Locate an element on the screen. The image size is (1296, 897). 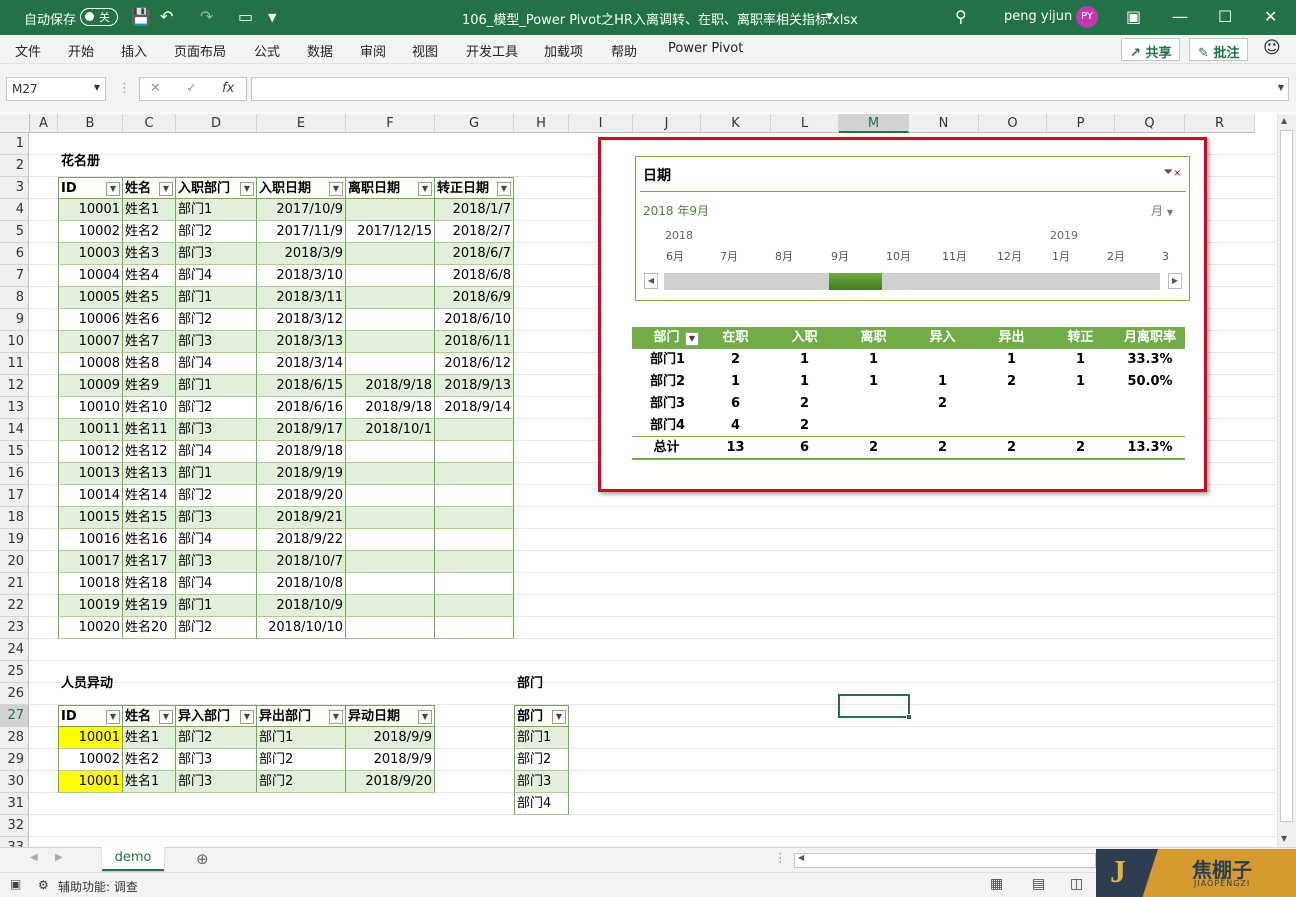
avatar: PY is located at coordinates (1087, 17).